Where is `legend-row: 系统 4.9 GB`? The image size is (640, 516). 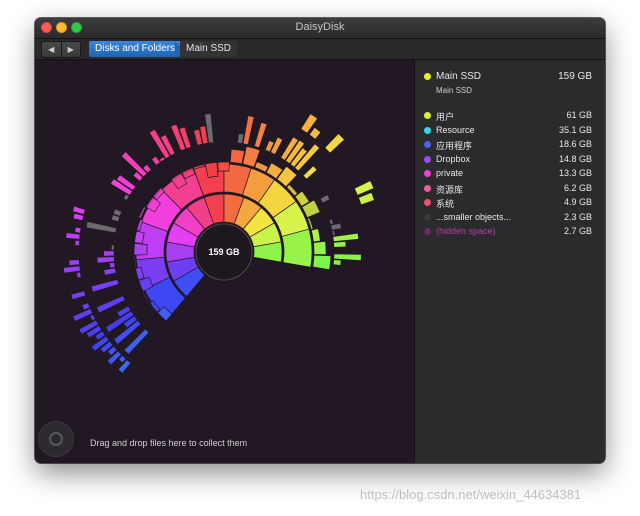
legend-row: 系统 4.9 GB is located at coordinates (510, 202).